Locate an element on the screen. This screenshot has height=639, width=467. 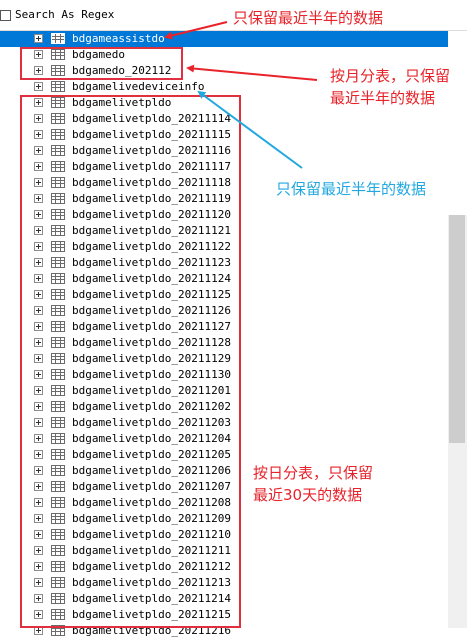
annotation-monthly-split-1: 按月分表，只保留 is located at coordinates (390, 76).